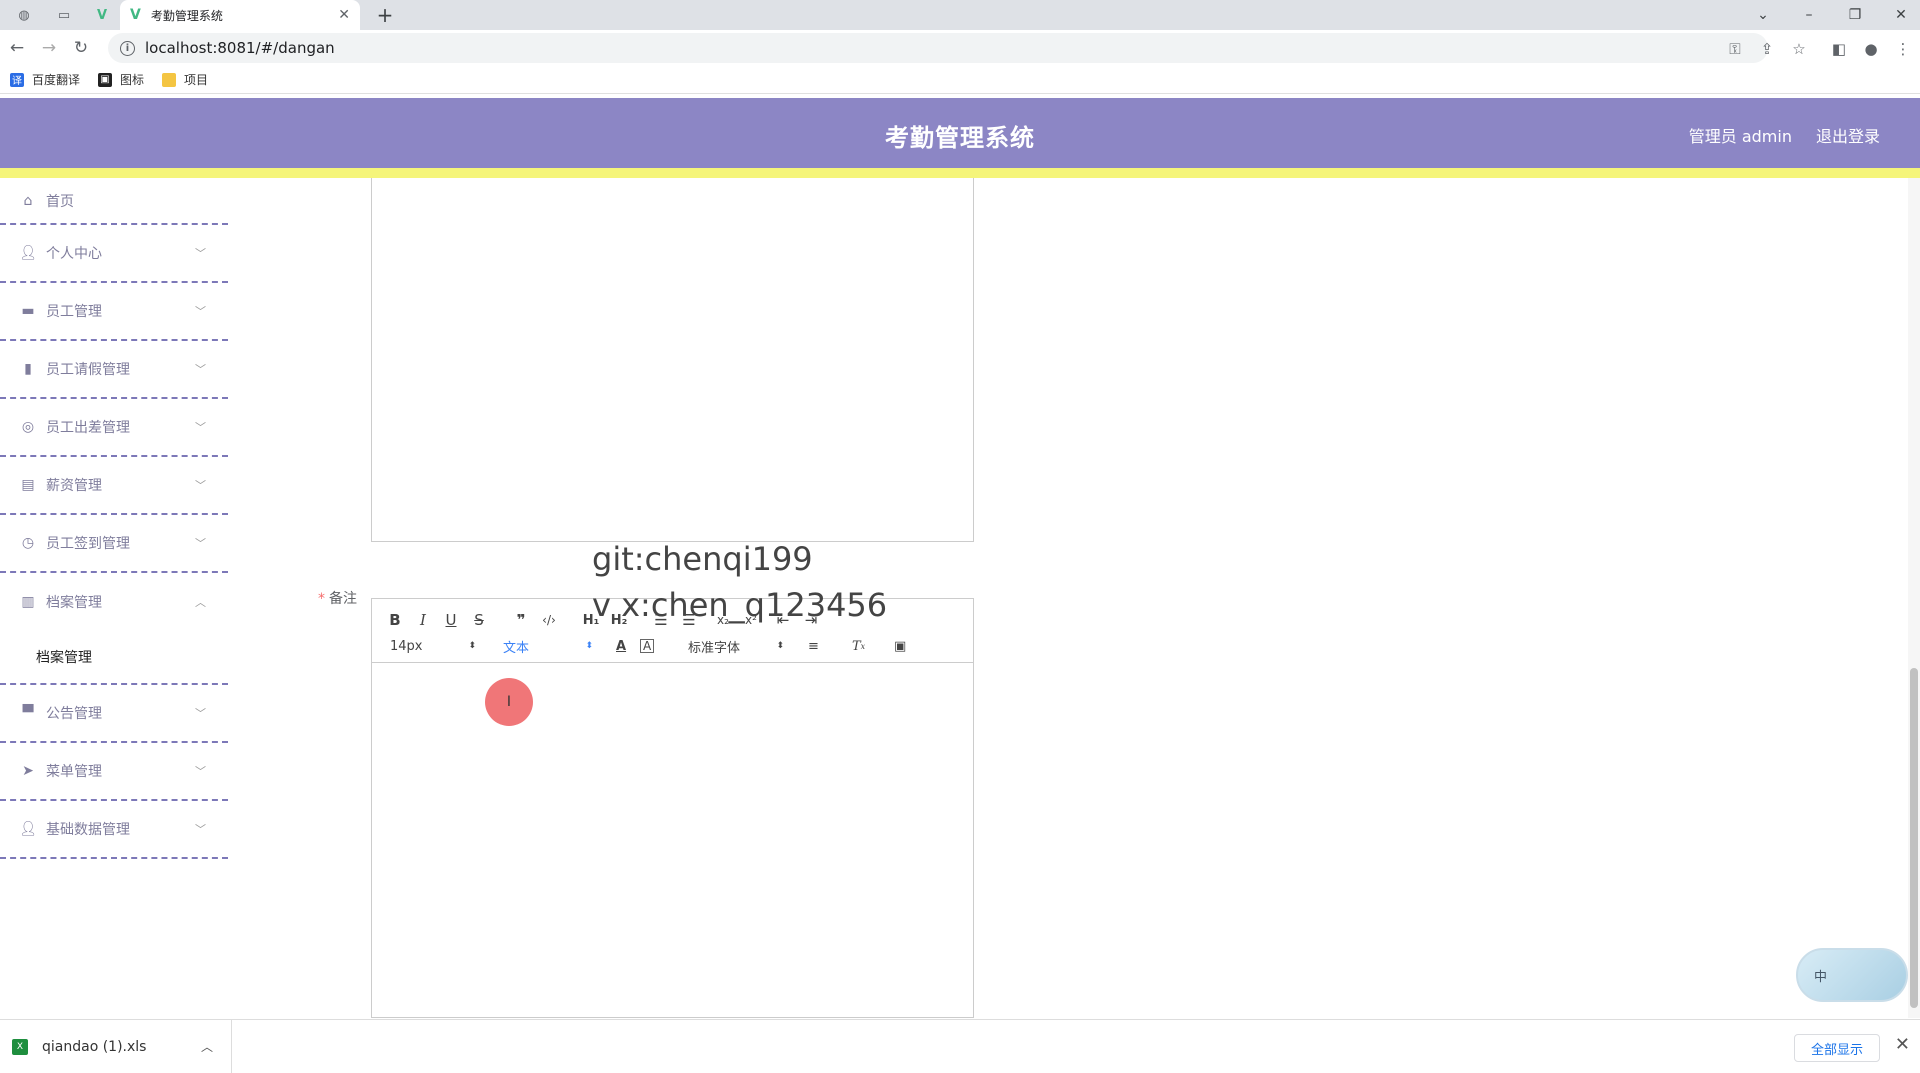  I want to click on background-color-icon: A, so click(647, 646).